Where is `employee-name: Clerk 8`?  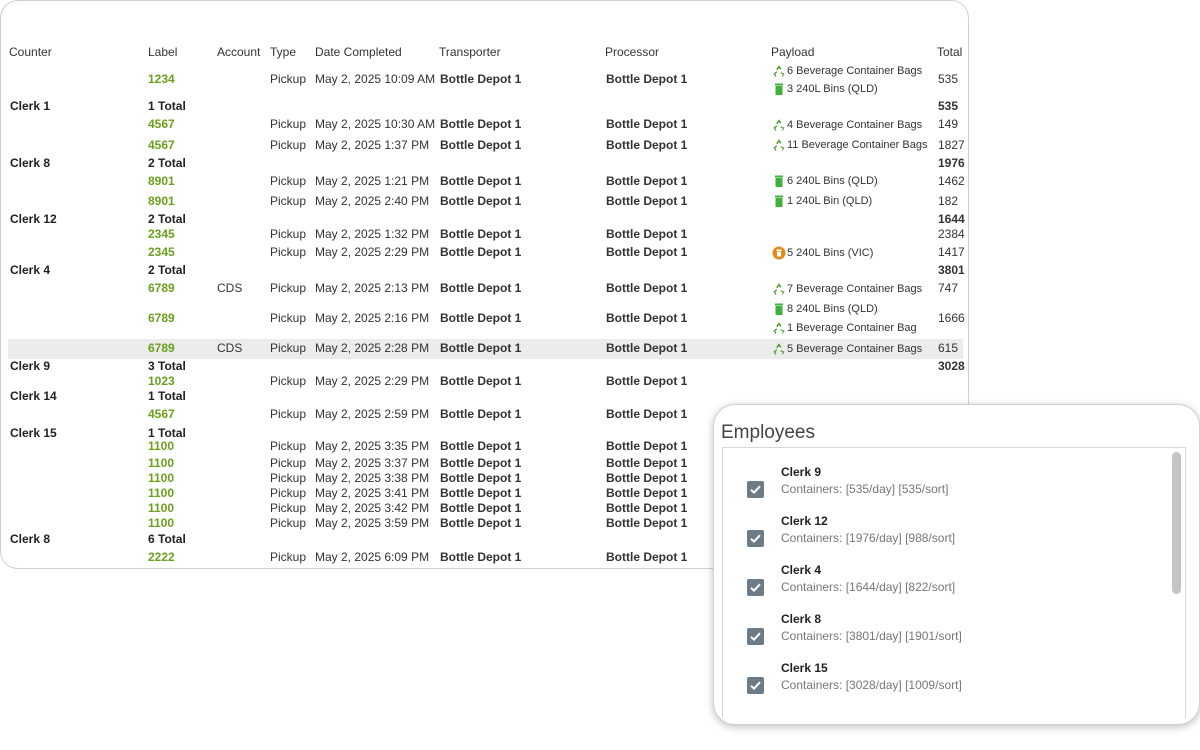 employee-name: Clerk 8 is located at coordinates (801, 619).